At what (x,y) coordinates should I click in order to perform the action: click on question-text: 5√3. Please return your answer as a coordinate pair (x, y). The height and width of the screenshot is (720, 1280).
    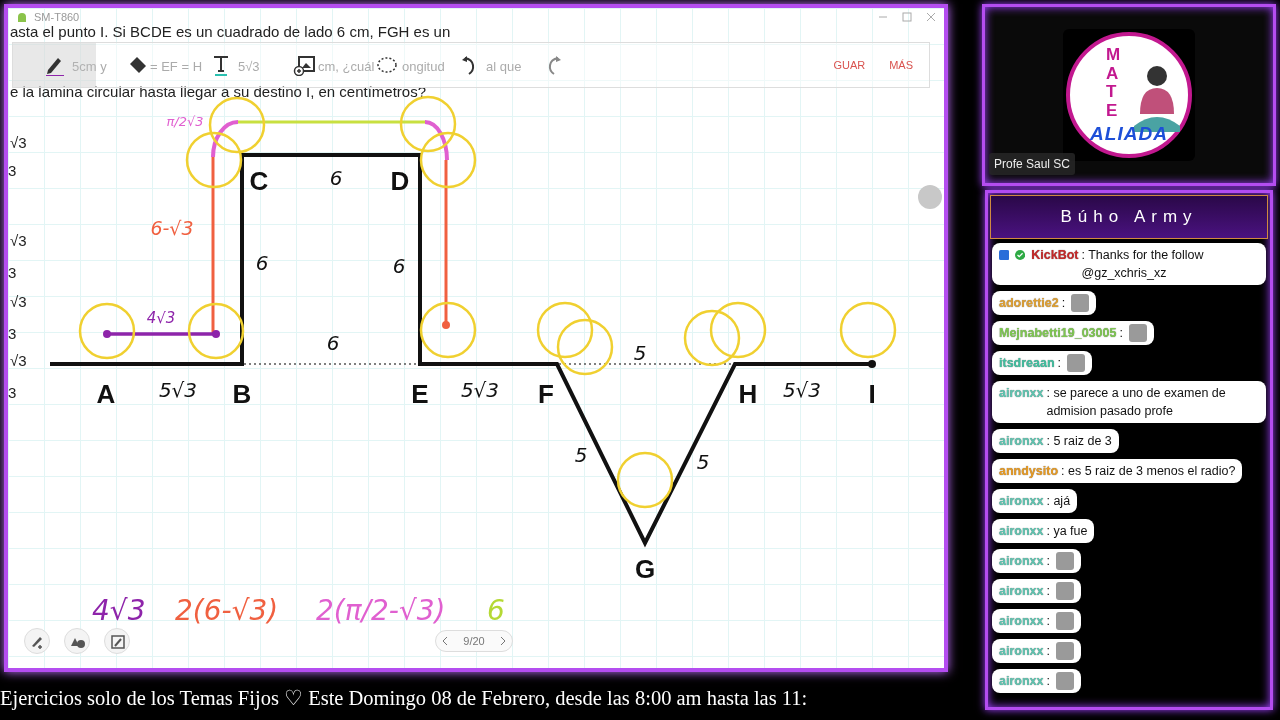
    Looking at the image, I should click on (249, 66).